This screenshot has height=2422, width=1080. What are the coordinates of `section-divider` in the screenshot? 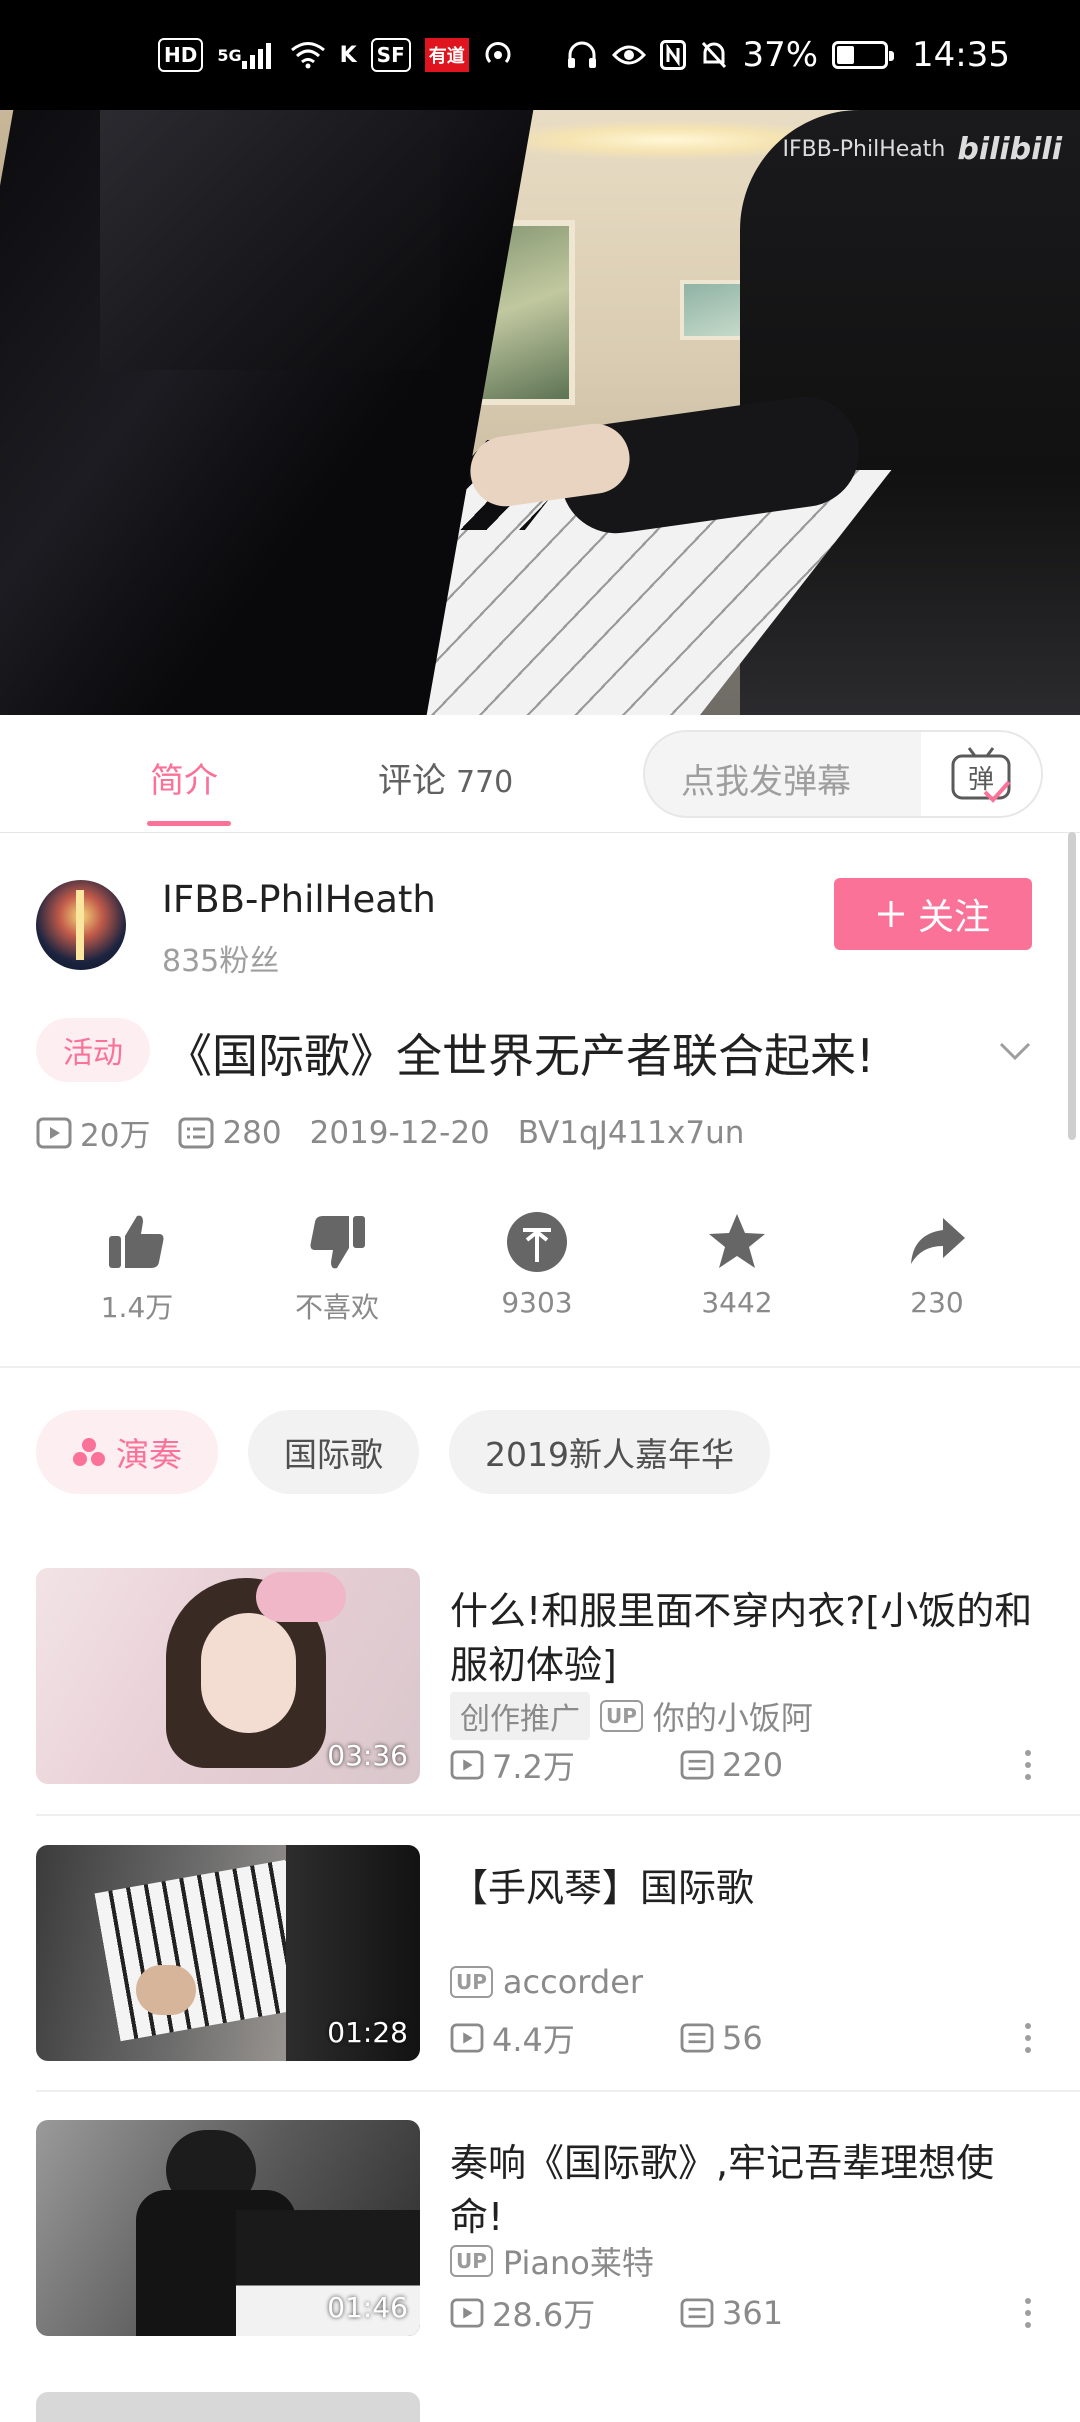 It's located at (540, 1367).